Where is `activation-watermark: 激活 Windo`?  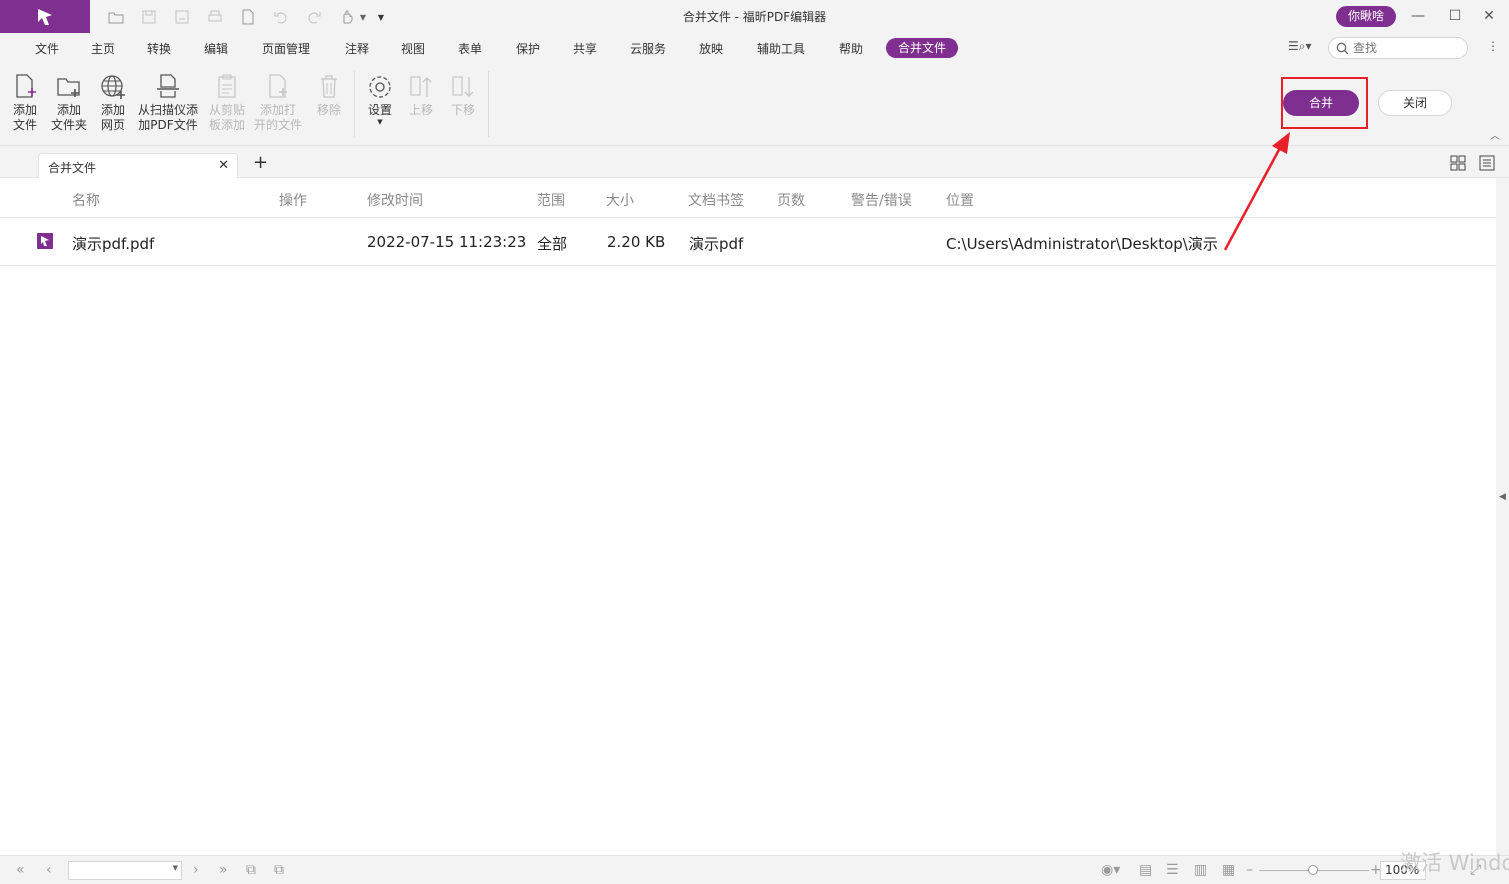 activation-watermark: 激活 Windo is located at coordinates (1454, 863).